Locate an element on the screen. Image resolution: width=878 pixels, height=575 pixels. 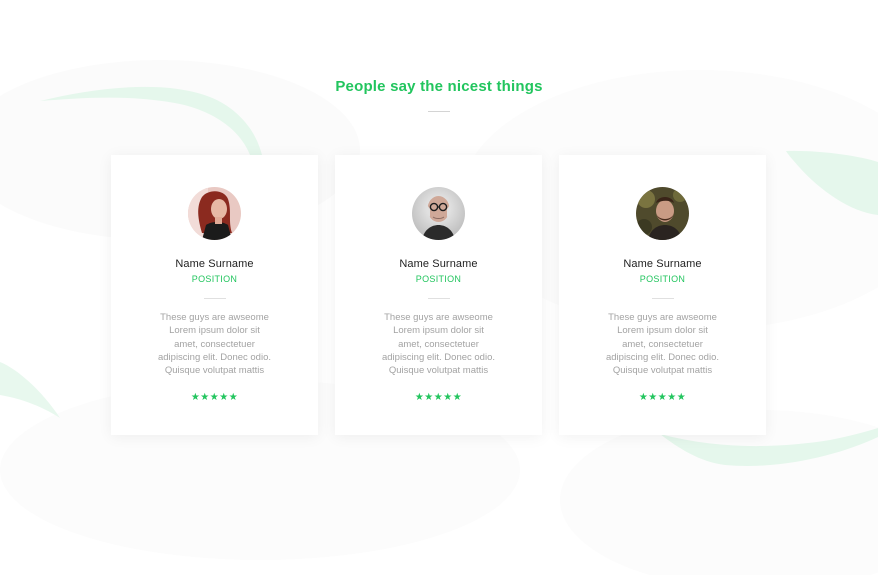
bald-man-glasses-avatar-icon is located at coordinates (438, 213).